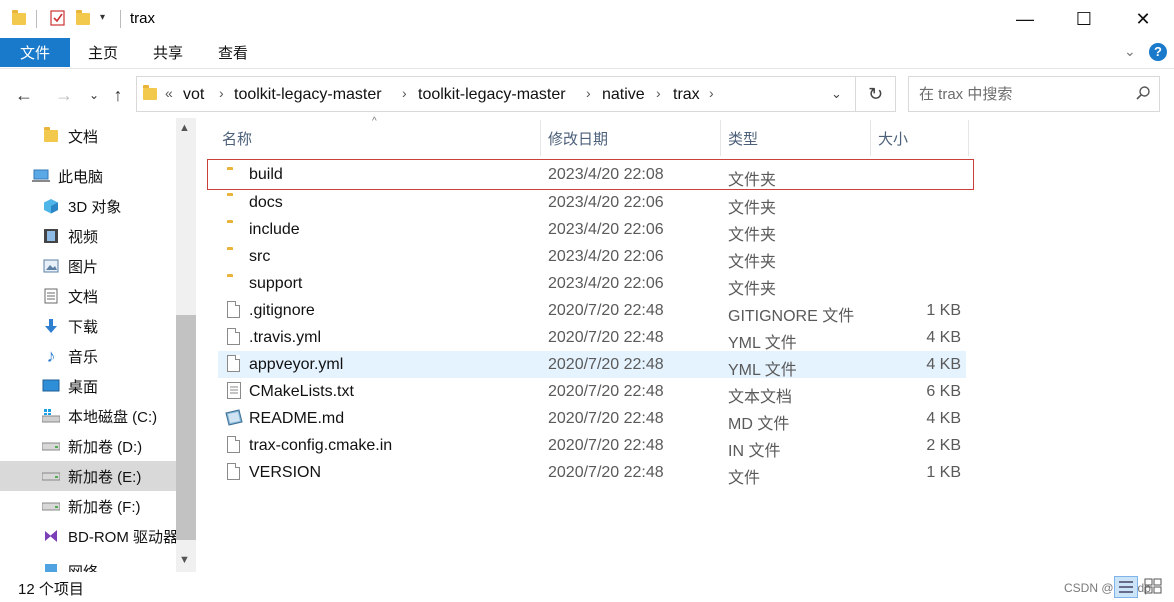 The width and height of the screenshot is (1174, 602). I want to click on file-row-travis: .travis.yml 2020/7/20 22:48 YML 文件 4 KB, so click(592, 338).